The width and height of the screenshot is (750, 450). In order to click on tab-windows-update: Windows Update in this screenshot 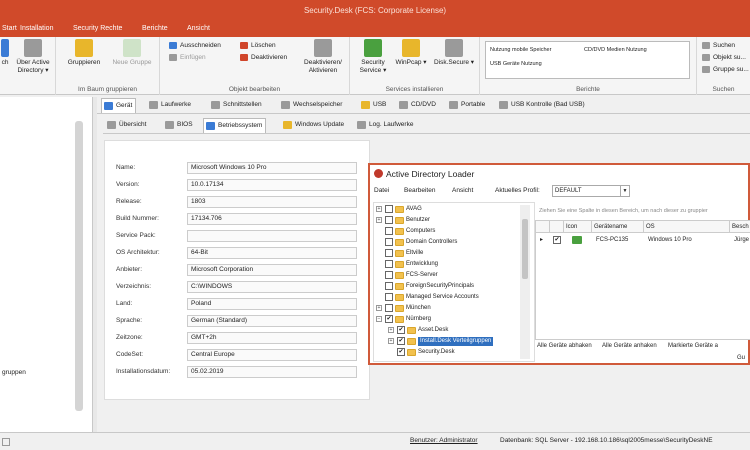, I will do `click(314, 125)`.